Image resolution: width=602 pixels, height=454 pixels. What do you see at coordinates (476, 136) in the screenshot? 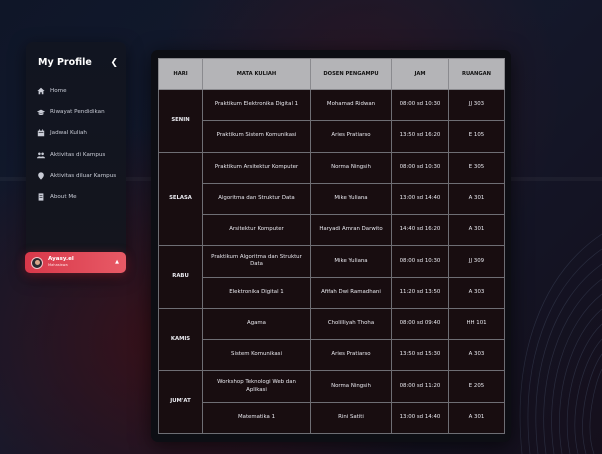
I see `room-cell: E 105` at bounding box center [476, 136].